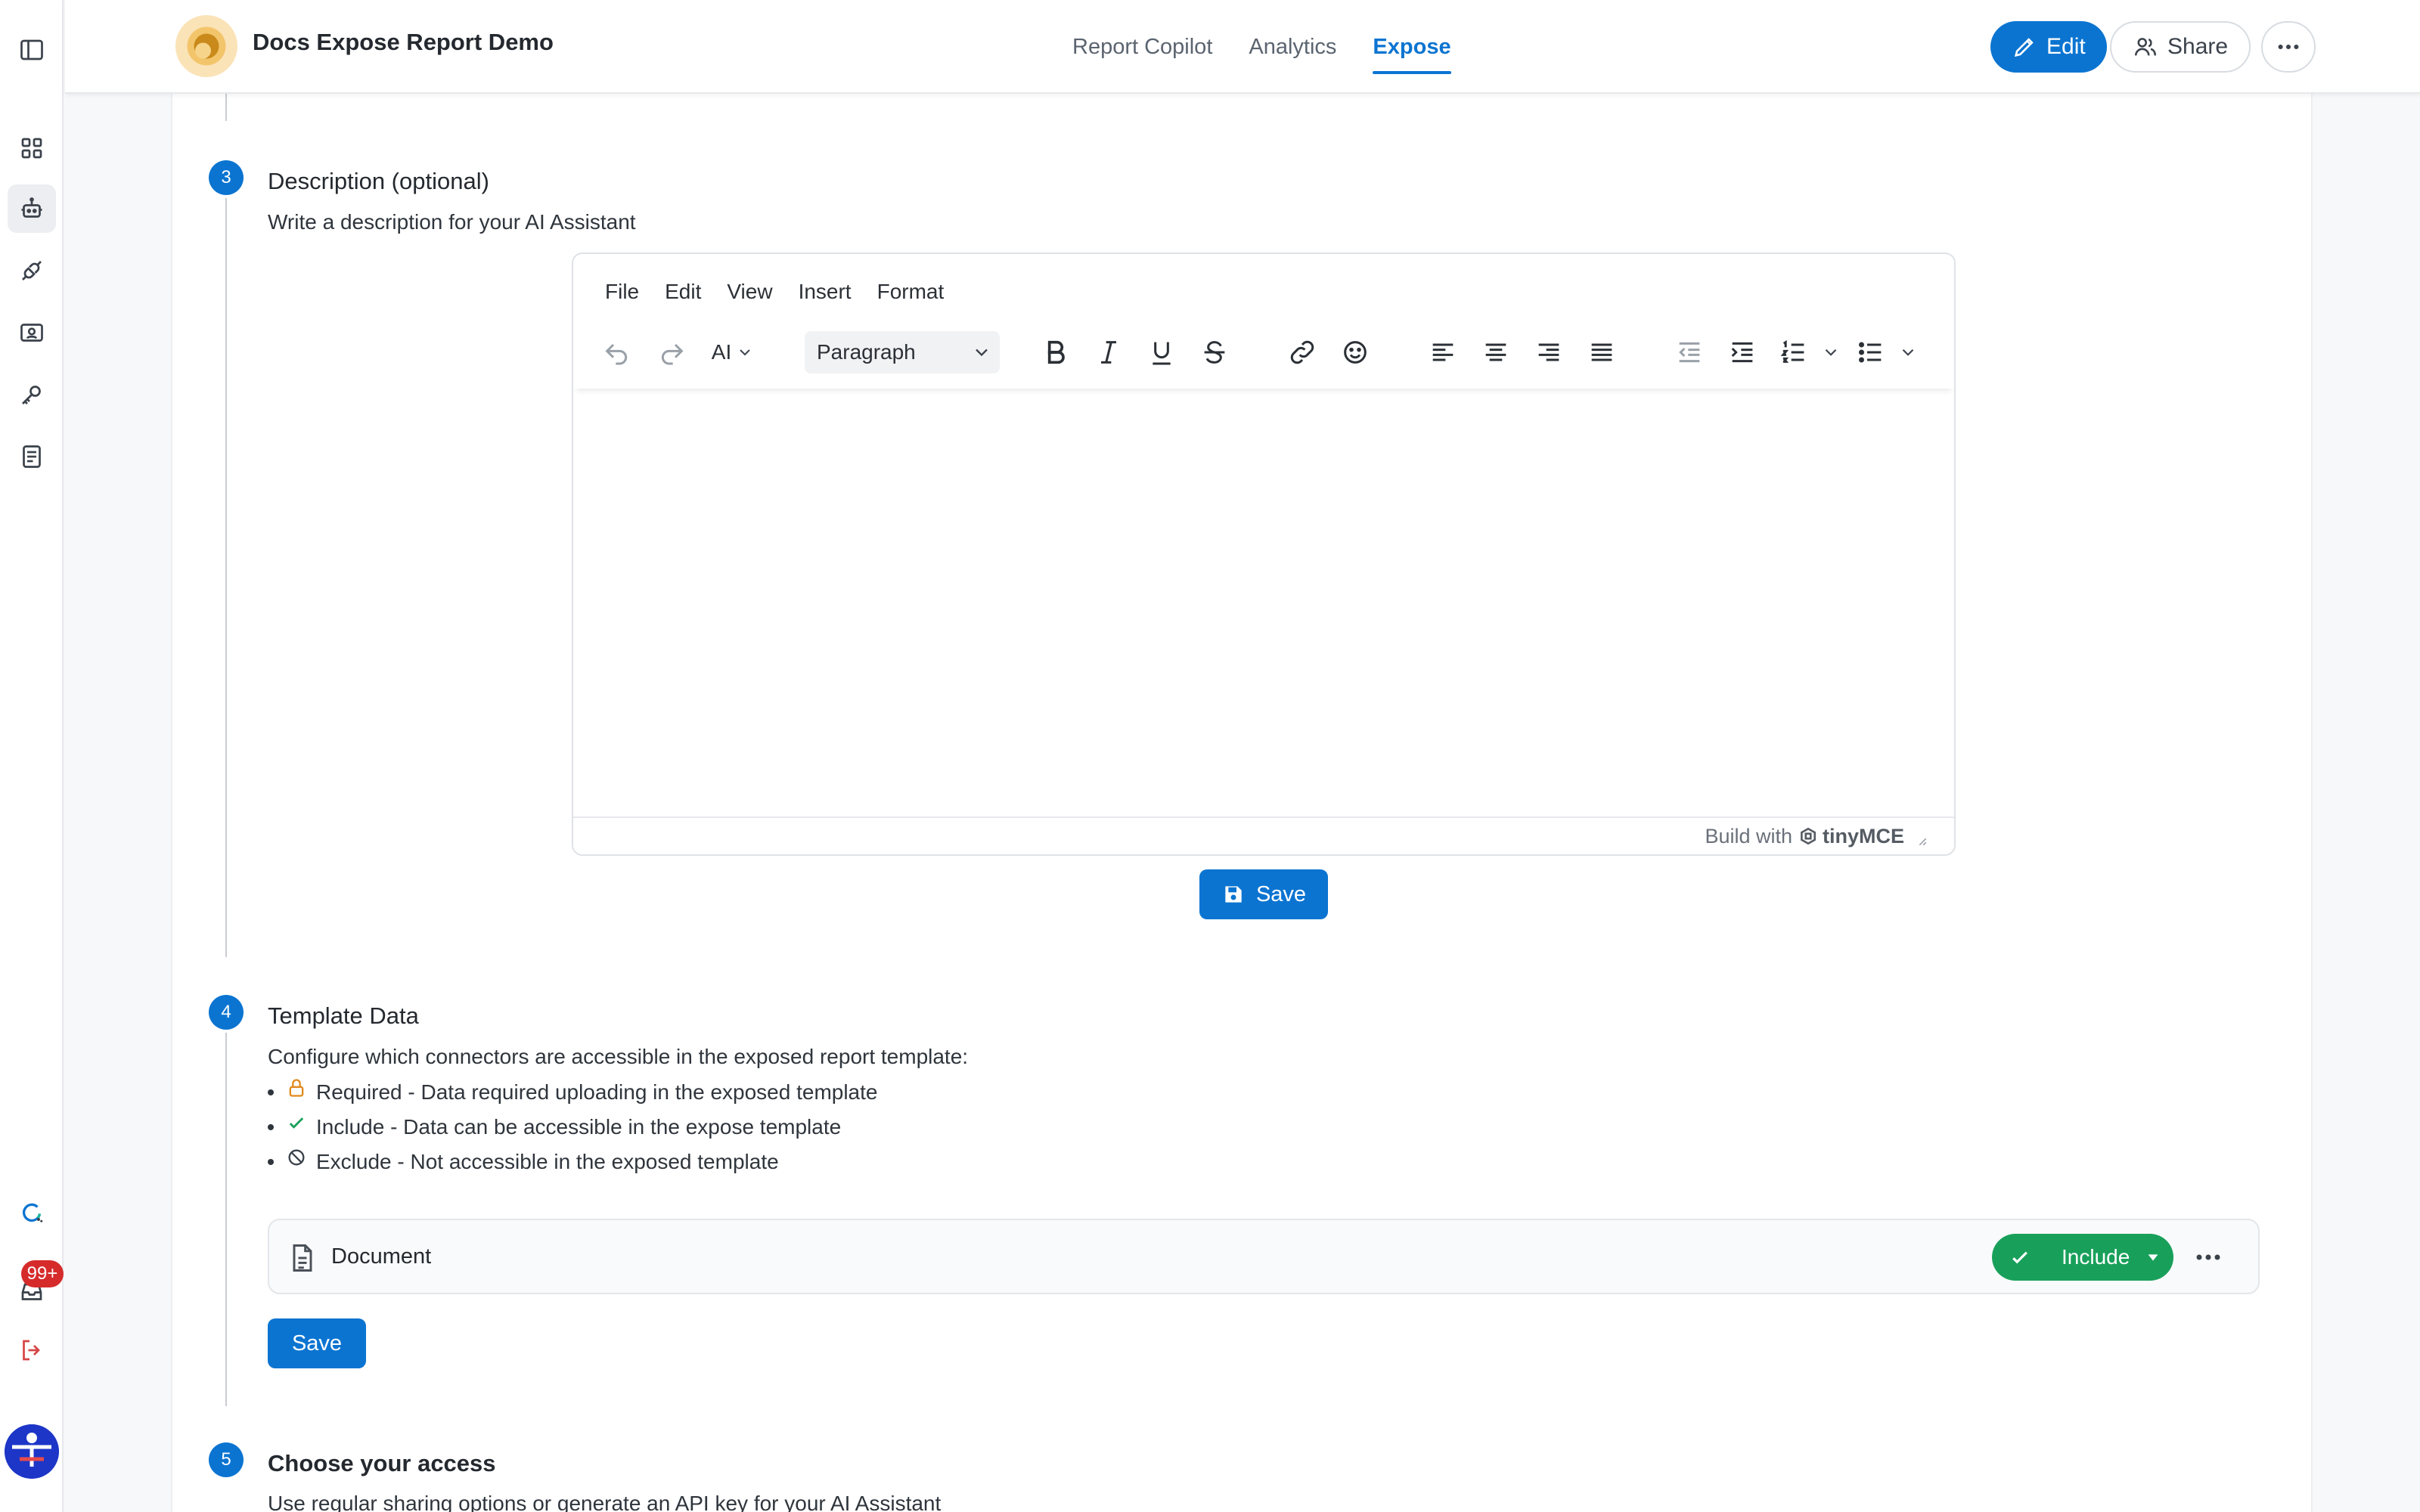 The width and height of the screenshot is (2420, 1512). I want to click on undo-icon, so click(617, 352).